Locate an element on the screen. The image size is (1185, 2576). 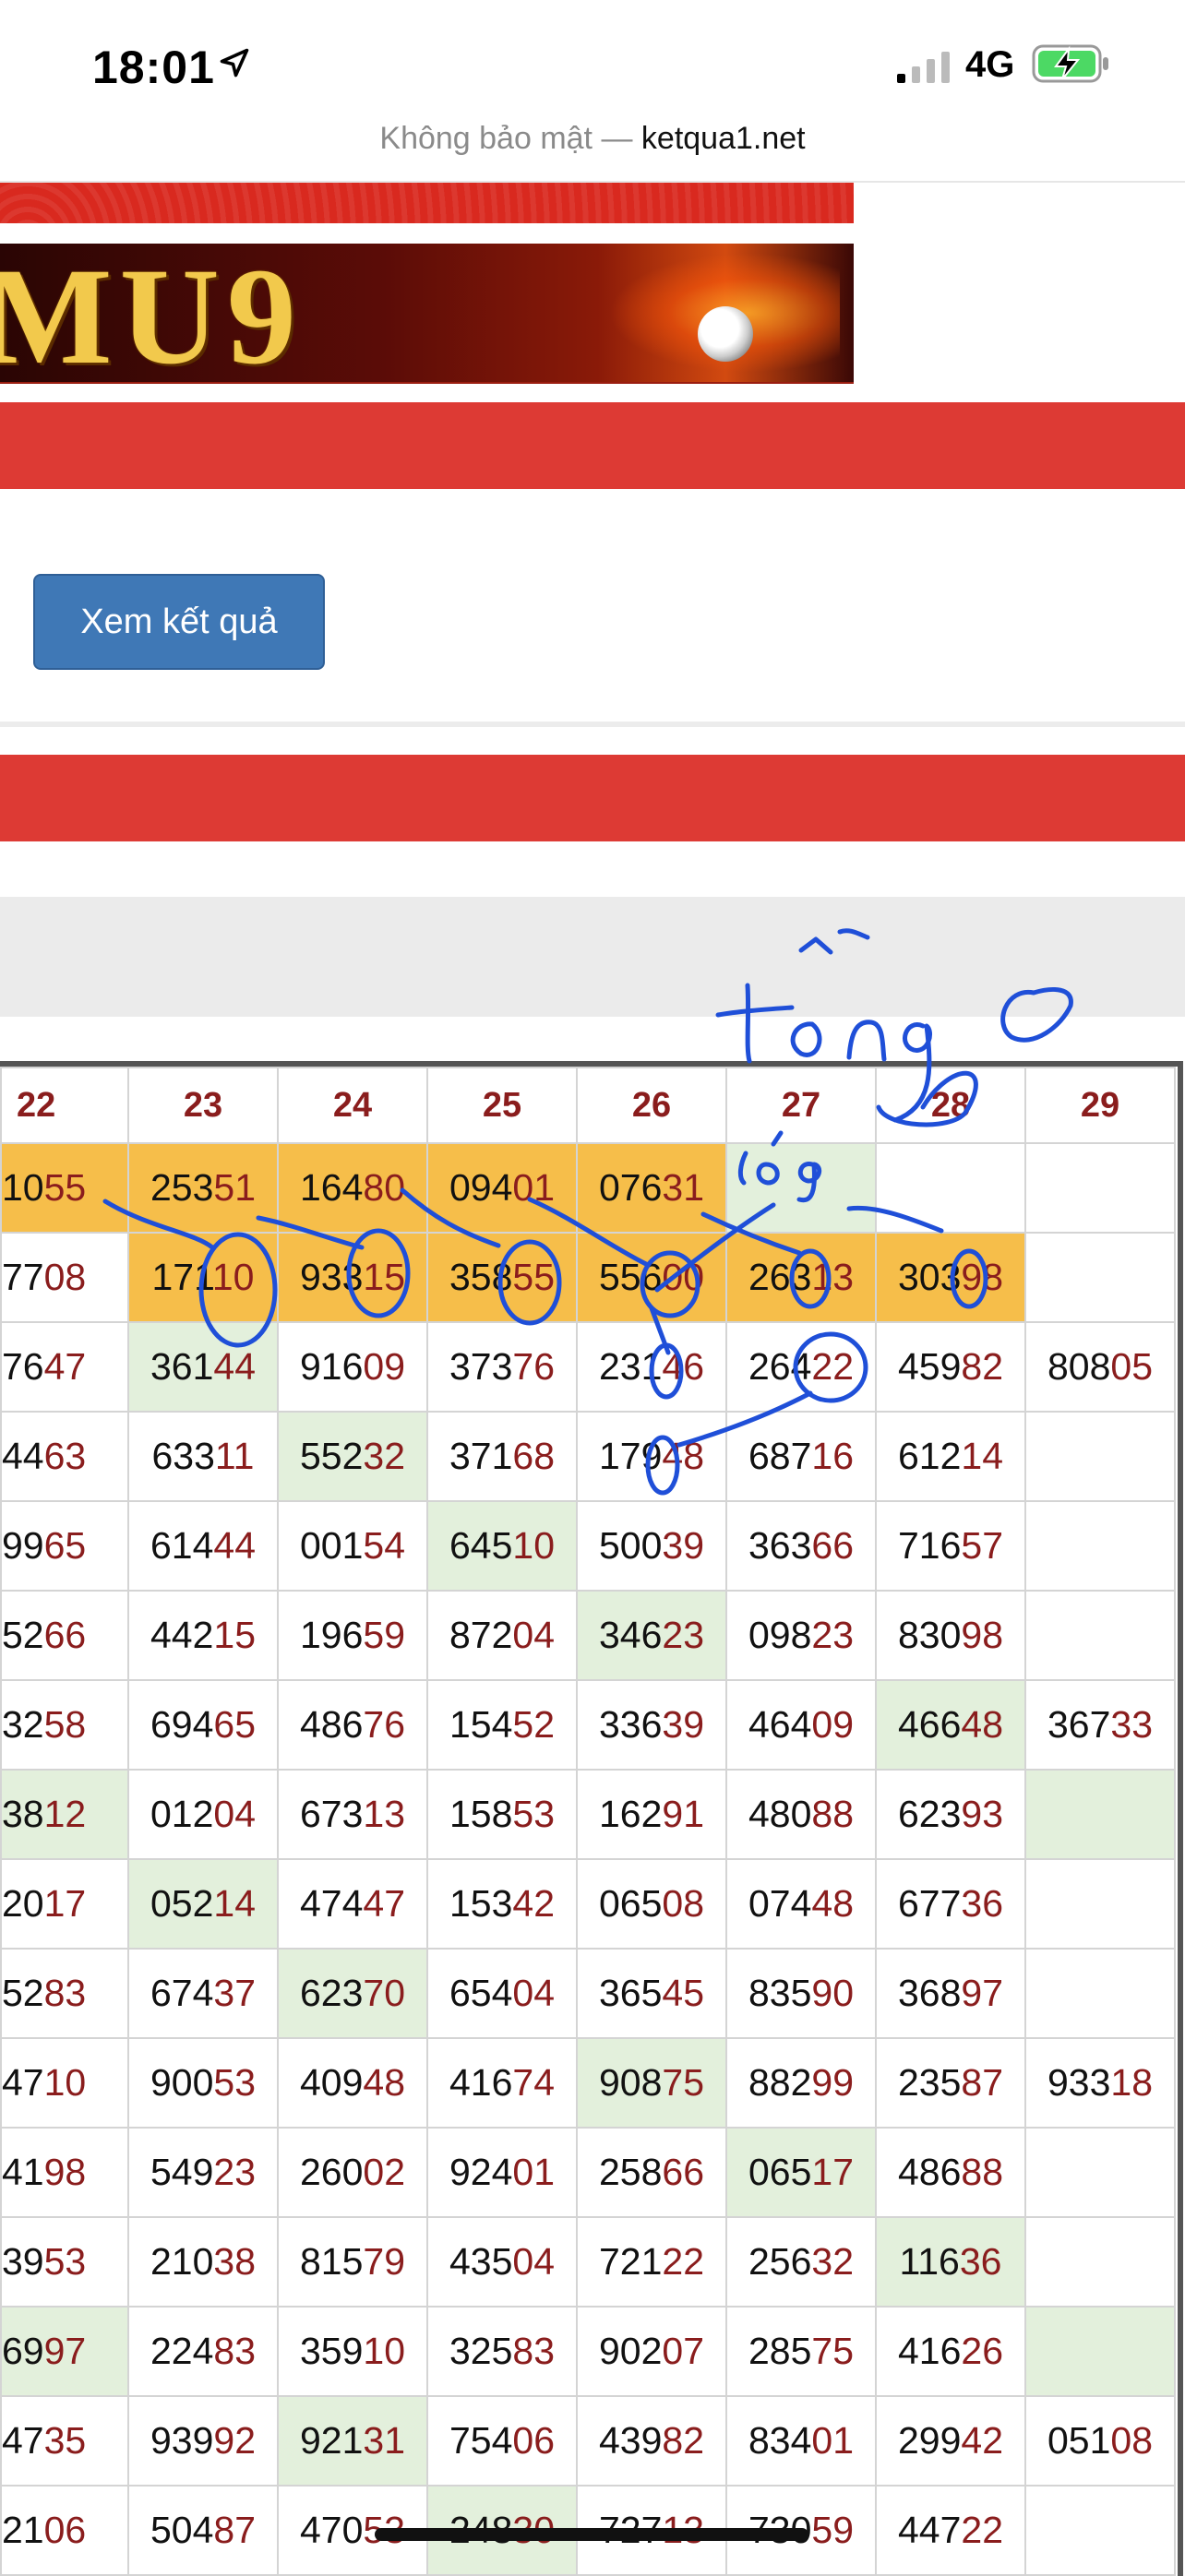
number-prefix: 171 is located at coordinates (181, 1277).